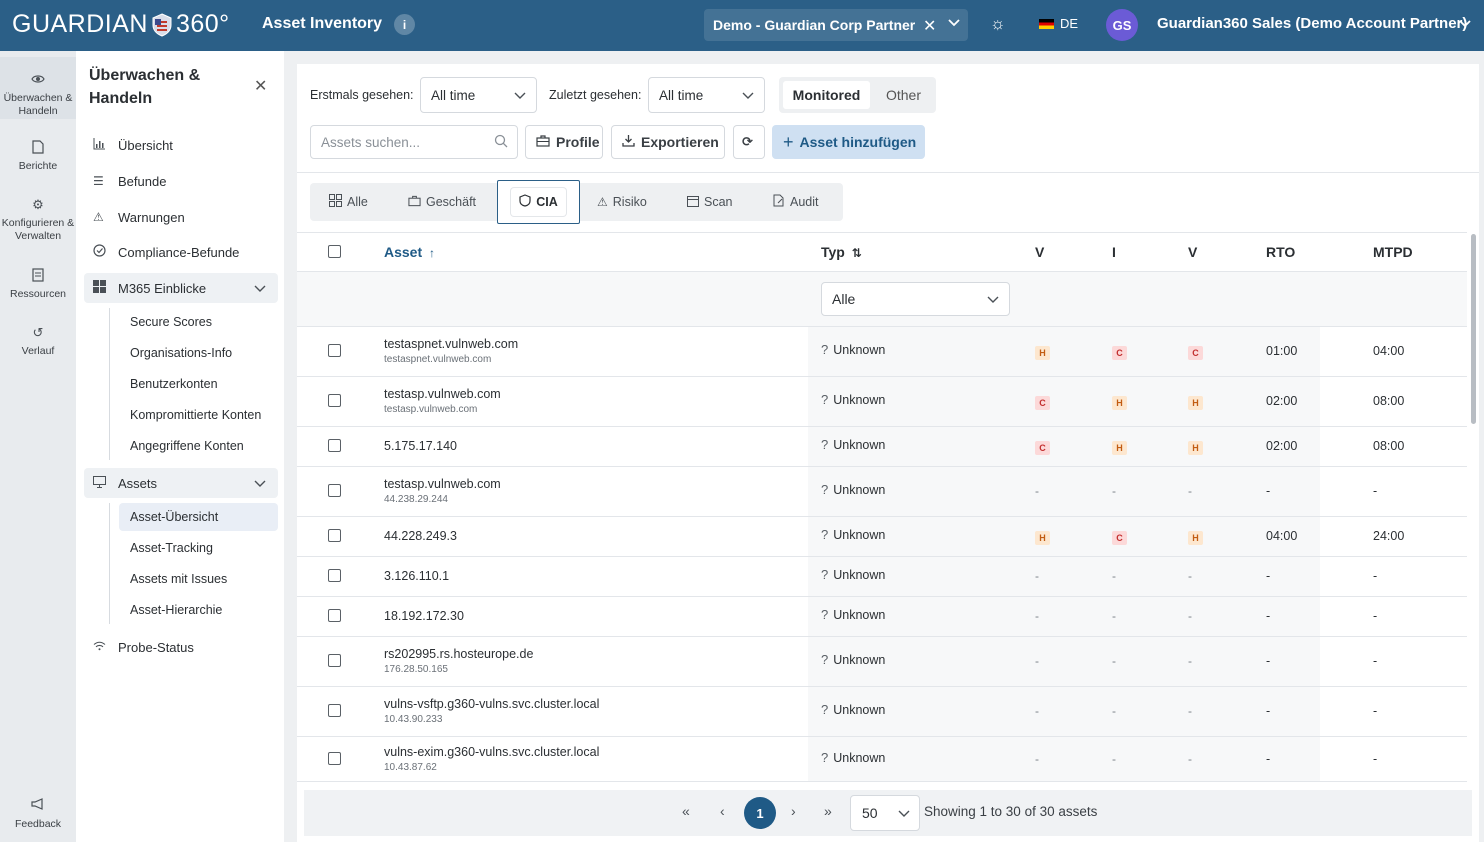  What do you see at coordinates (198, 415) in the screenshot?
I see `sidebar-subitem-compromised-accounts: Kompromittierte Konten` at bounding box center [198, 415].